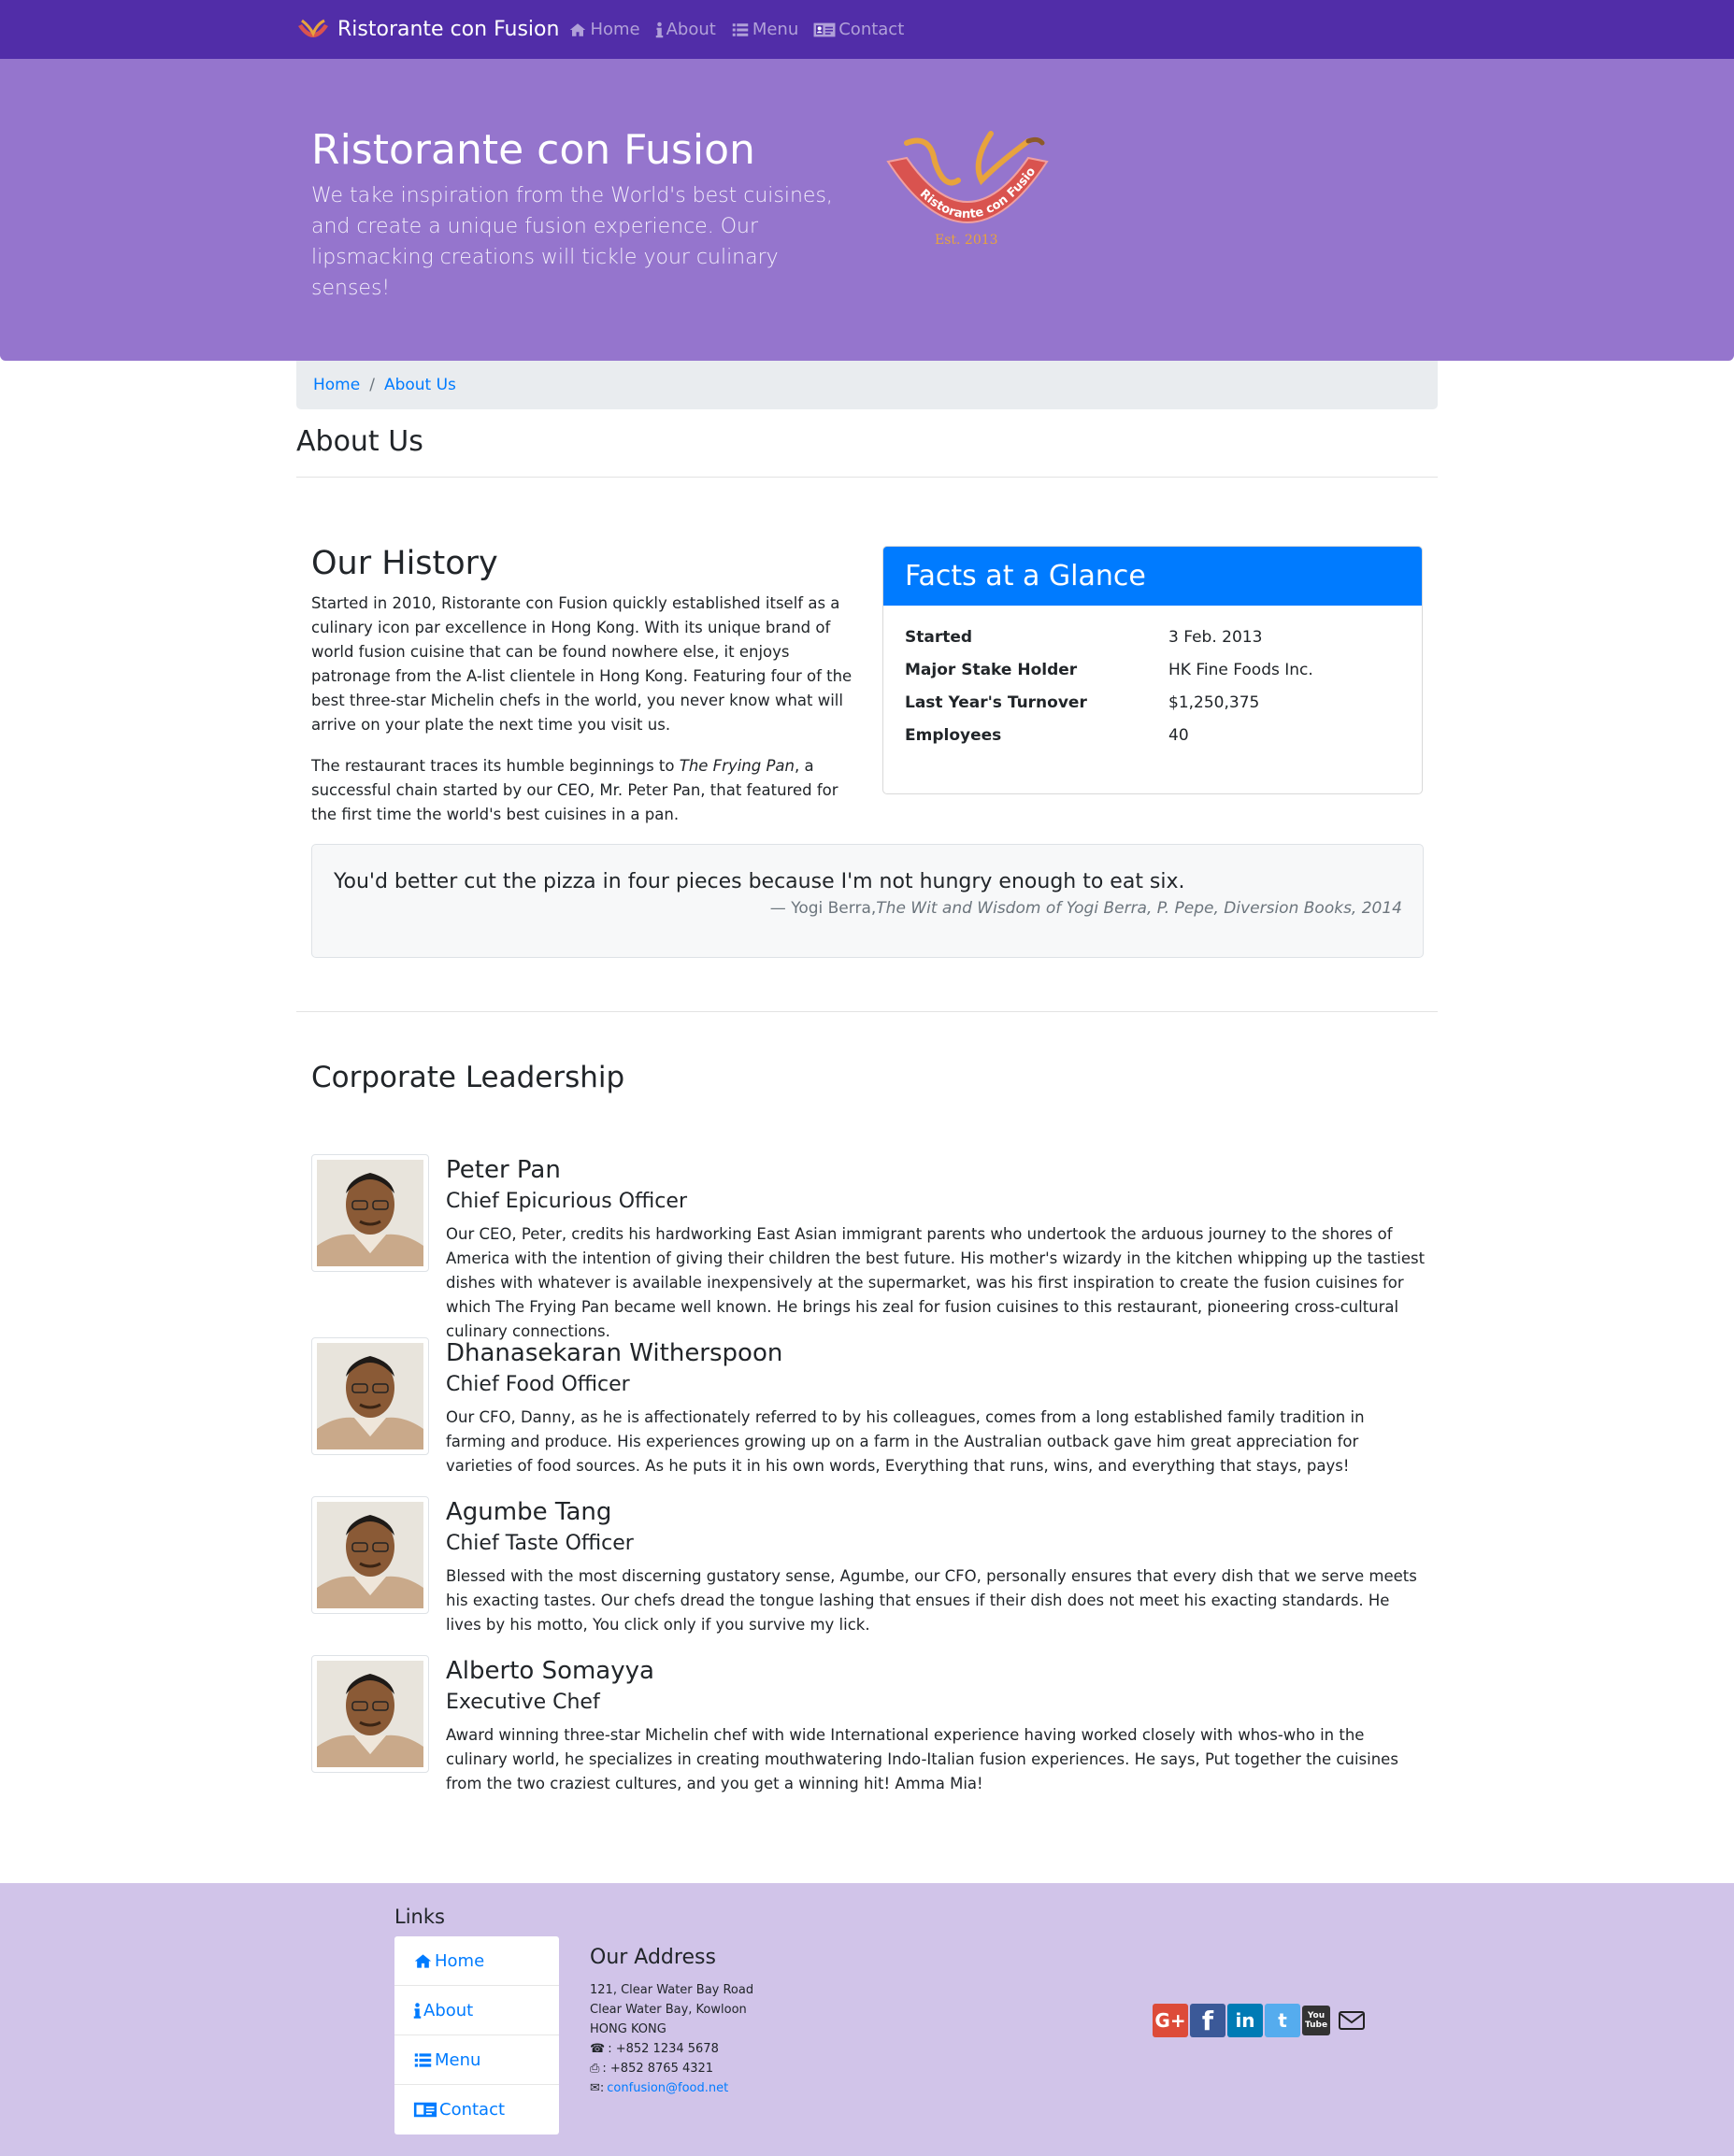  What do you see at coordinates (458, 2059) in the screenshot?
I see `footer-link-label: Menu` at bounding box center [458, 2059].